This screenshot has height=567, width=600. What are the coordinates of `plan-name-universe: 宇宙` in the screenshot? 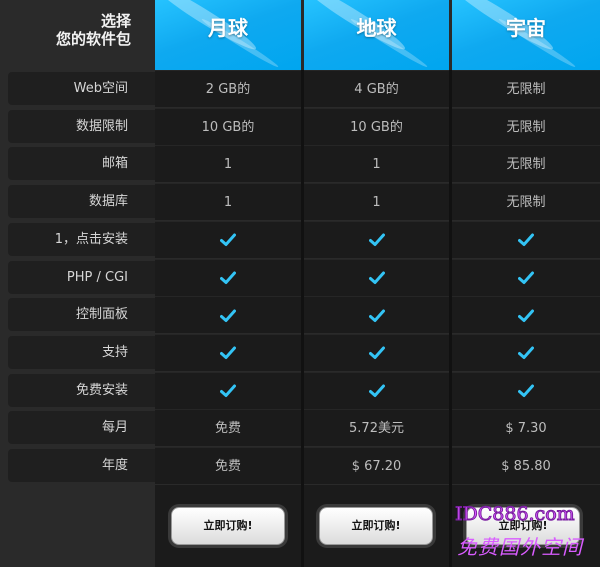 It's located at (526, 28).